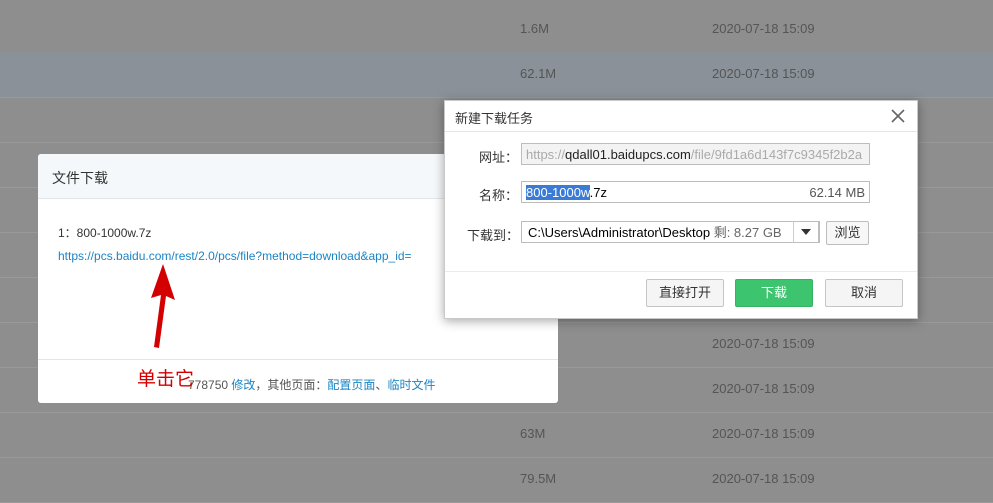 This screenshot has height=503, width=993. I want to click on url-path: /file/9fd1a6d143f7c9345f2b2a, so click(776, 154).